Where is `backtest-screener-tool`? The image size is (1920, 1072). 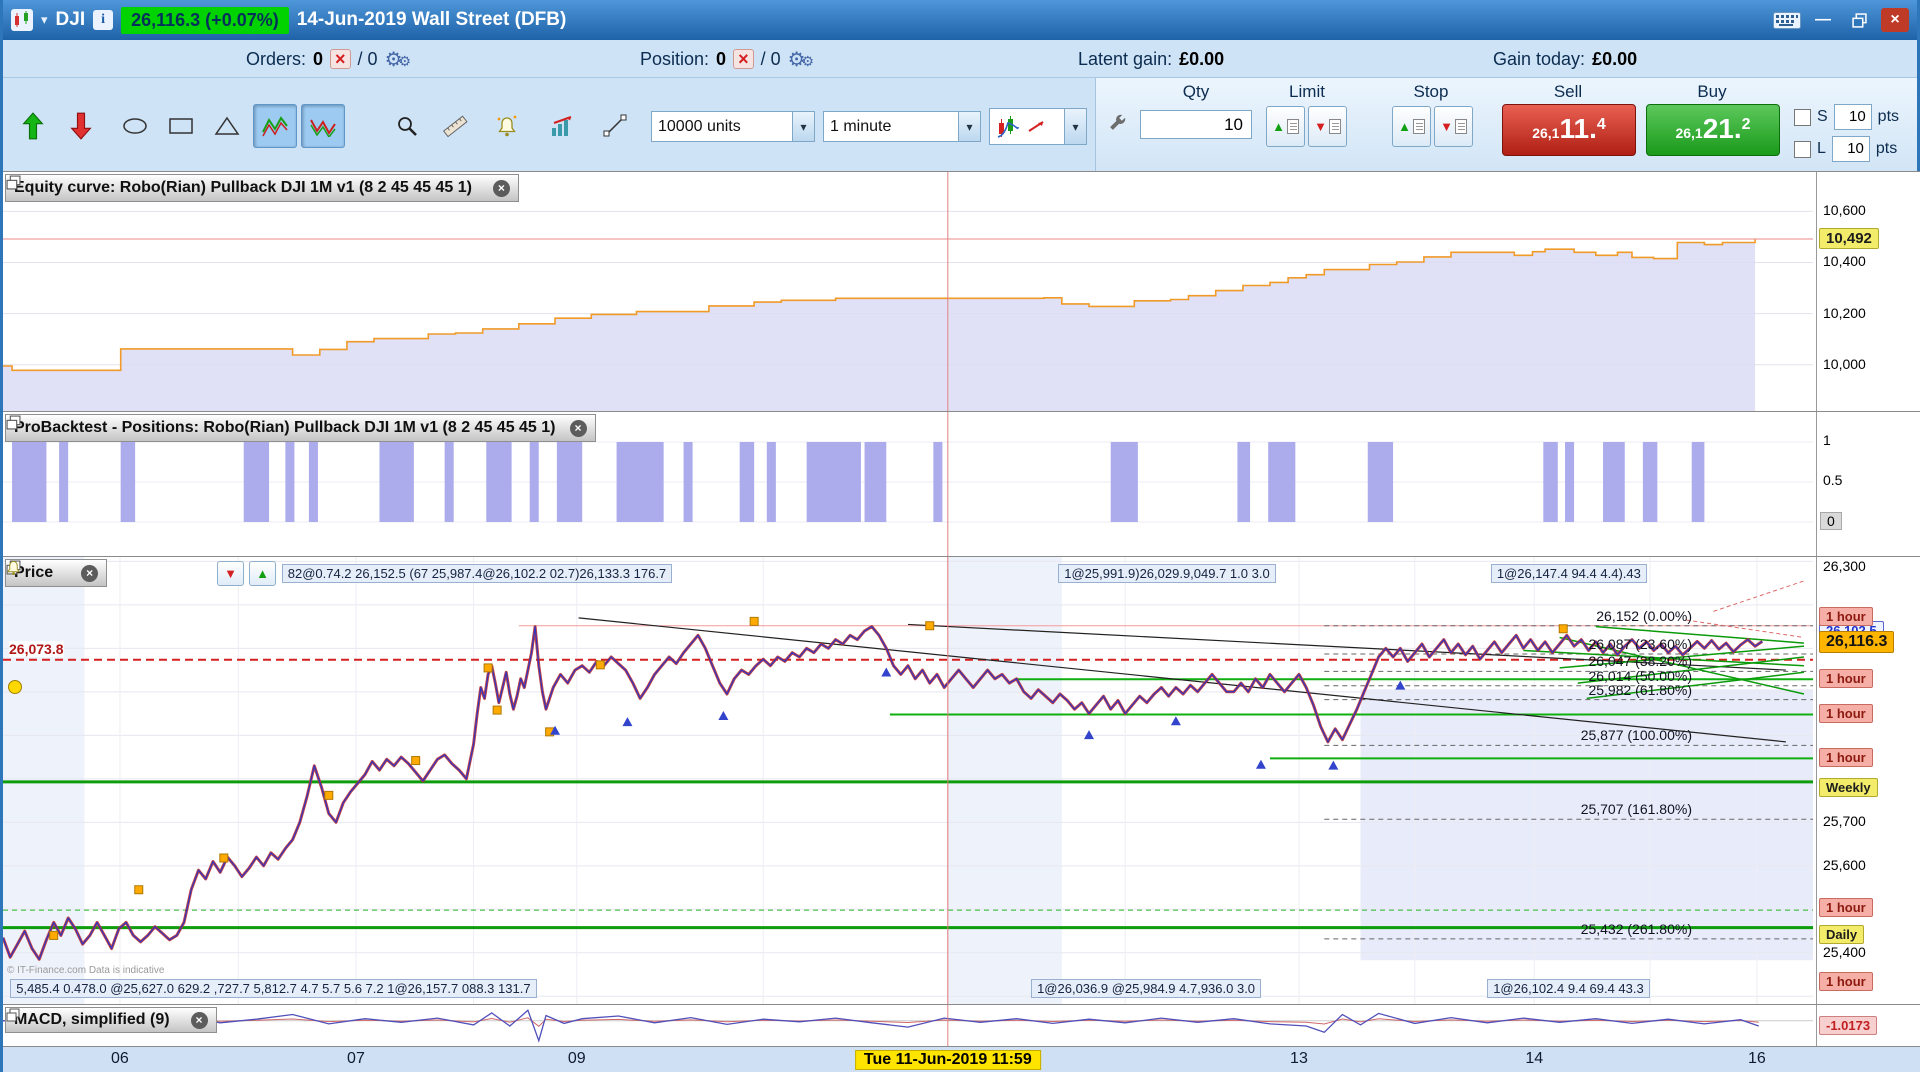 backtest-screener-tool is located at coordinates (563, 126).